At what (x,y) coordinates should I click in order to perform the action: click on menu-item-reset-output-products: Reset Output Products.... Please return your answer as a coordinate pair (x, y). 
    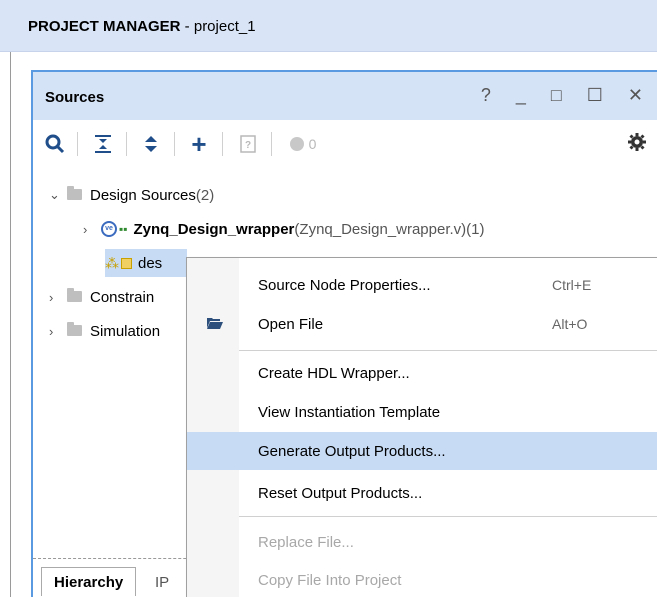
    Looking at the image, I should click on (422, 493).